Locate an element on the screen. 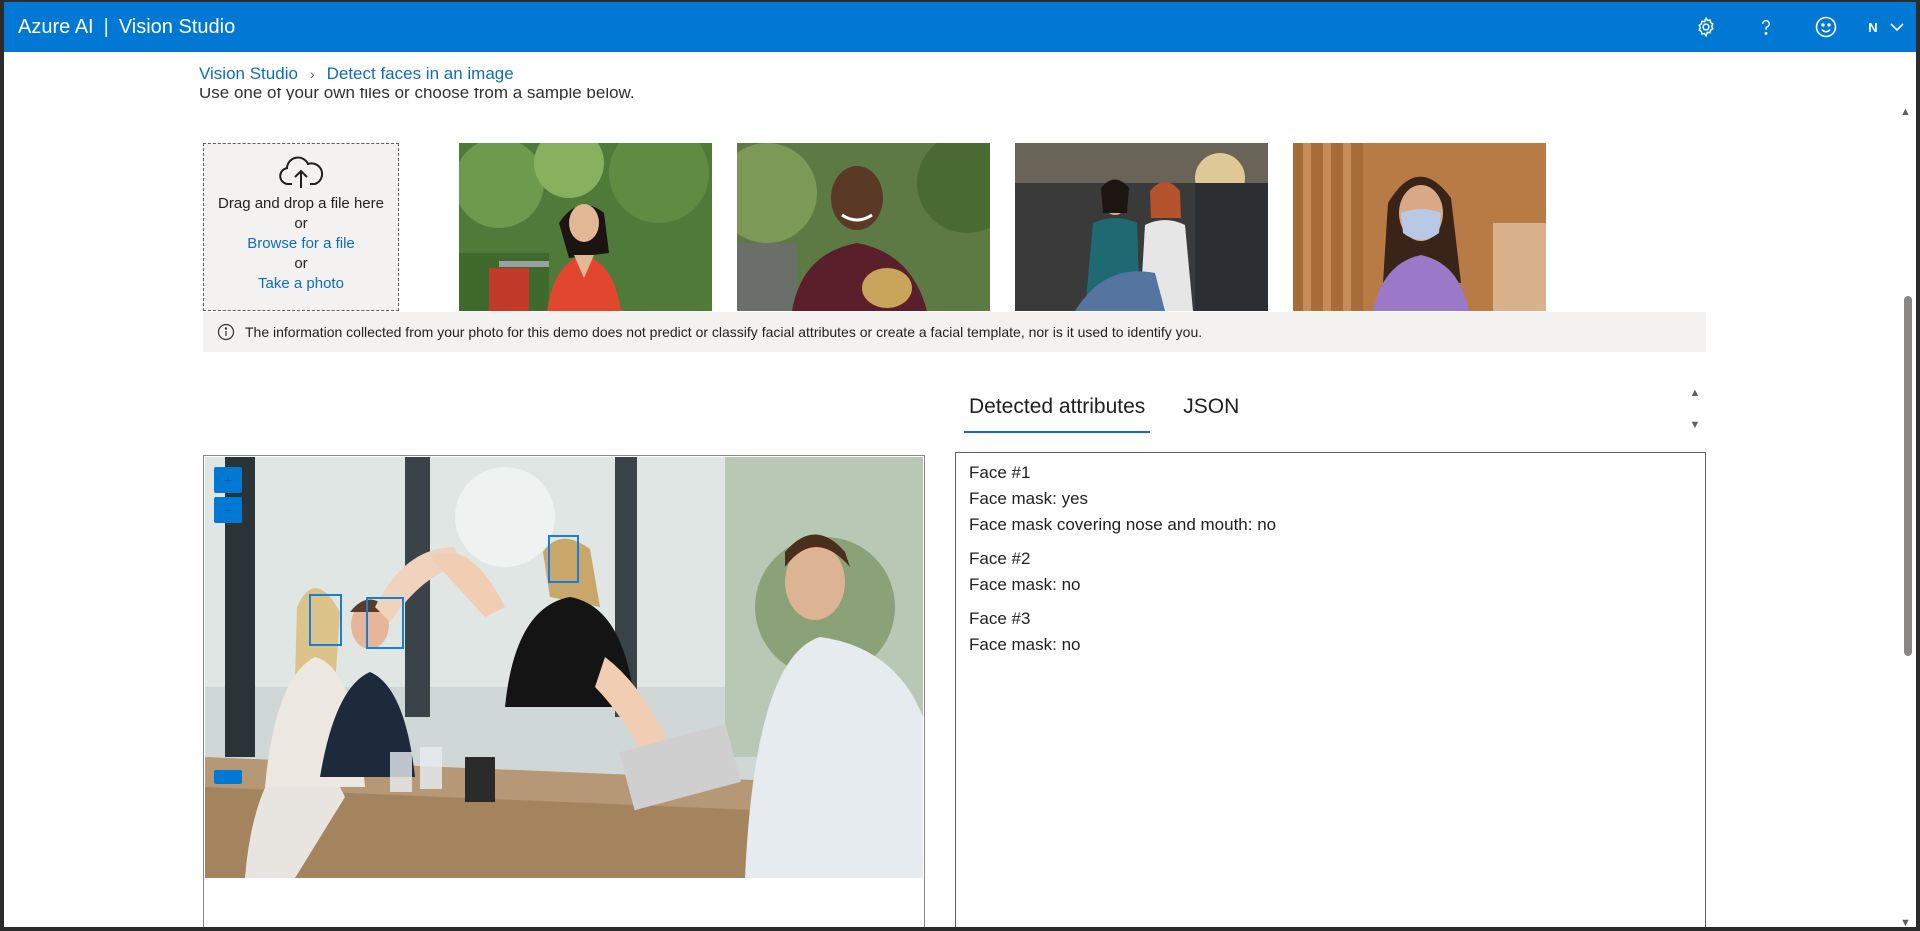  top-actions: N is located at coordinates (1796, 27).